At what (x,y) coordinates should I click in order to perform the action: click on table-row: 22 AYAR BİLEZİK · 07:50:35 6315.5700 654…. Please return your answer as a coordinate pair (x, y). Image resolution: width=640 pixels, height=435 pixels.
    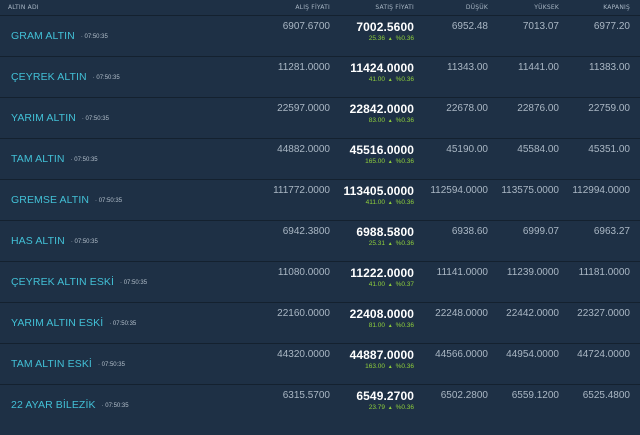
    Looking at the image, I should click on (320, 404).